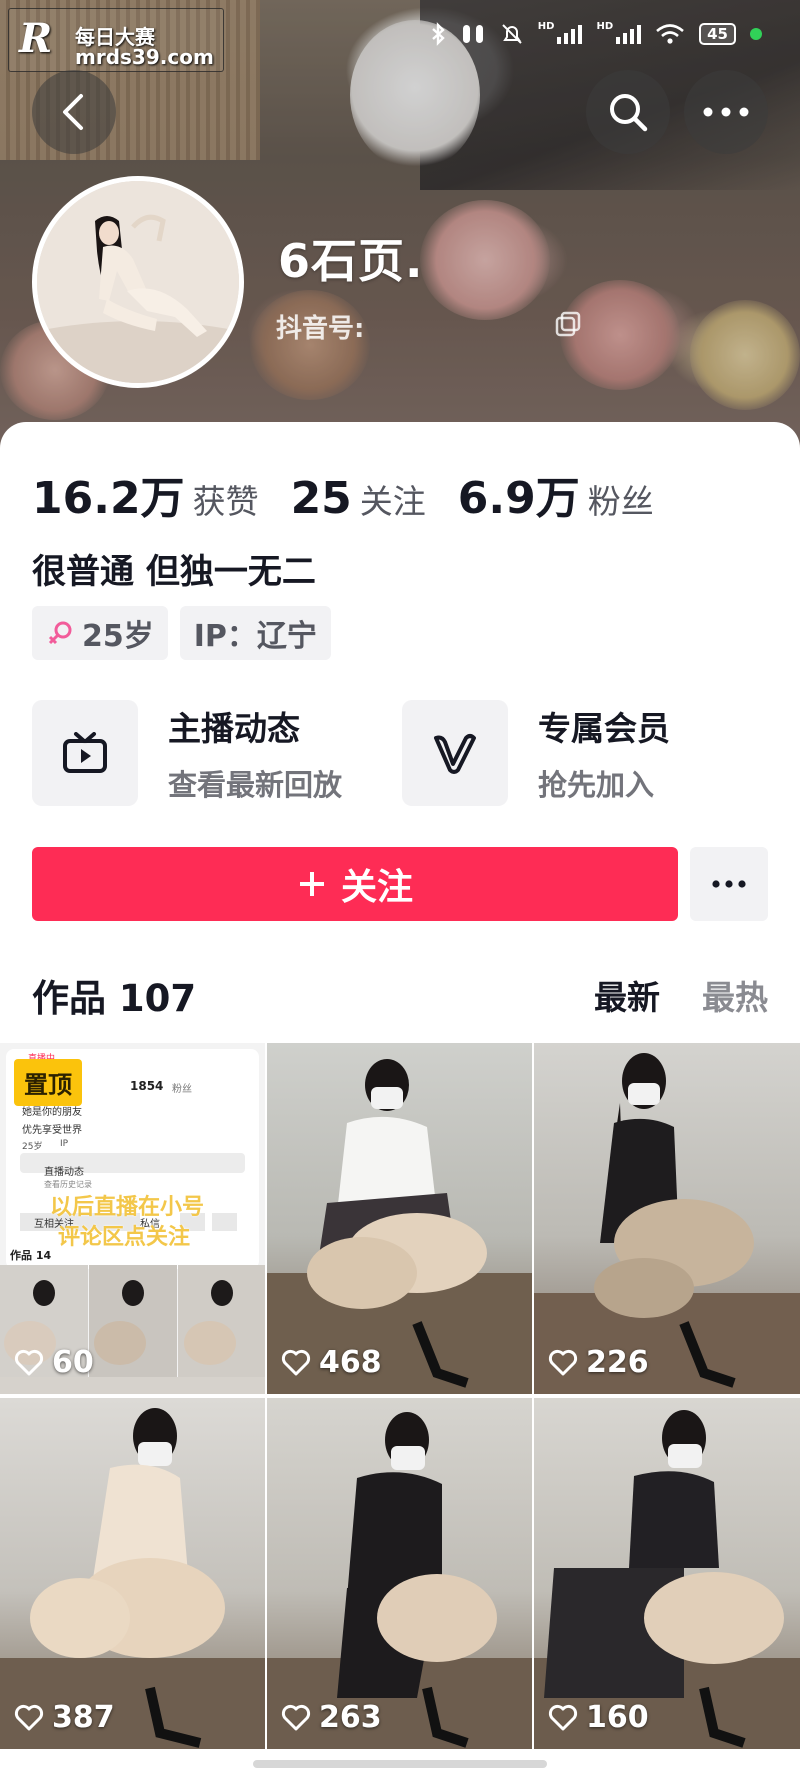  I want to click on video-tile: 160, so click(667, 1573).